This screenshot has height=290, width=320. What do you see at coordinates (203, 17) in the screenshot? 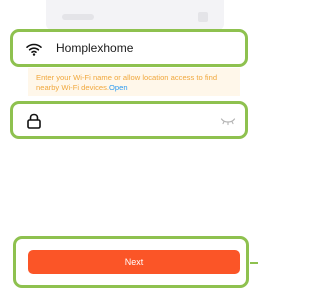
I see `placeholder-square` at bounding box center [203, 17].